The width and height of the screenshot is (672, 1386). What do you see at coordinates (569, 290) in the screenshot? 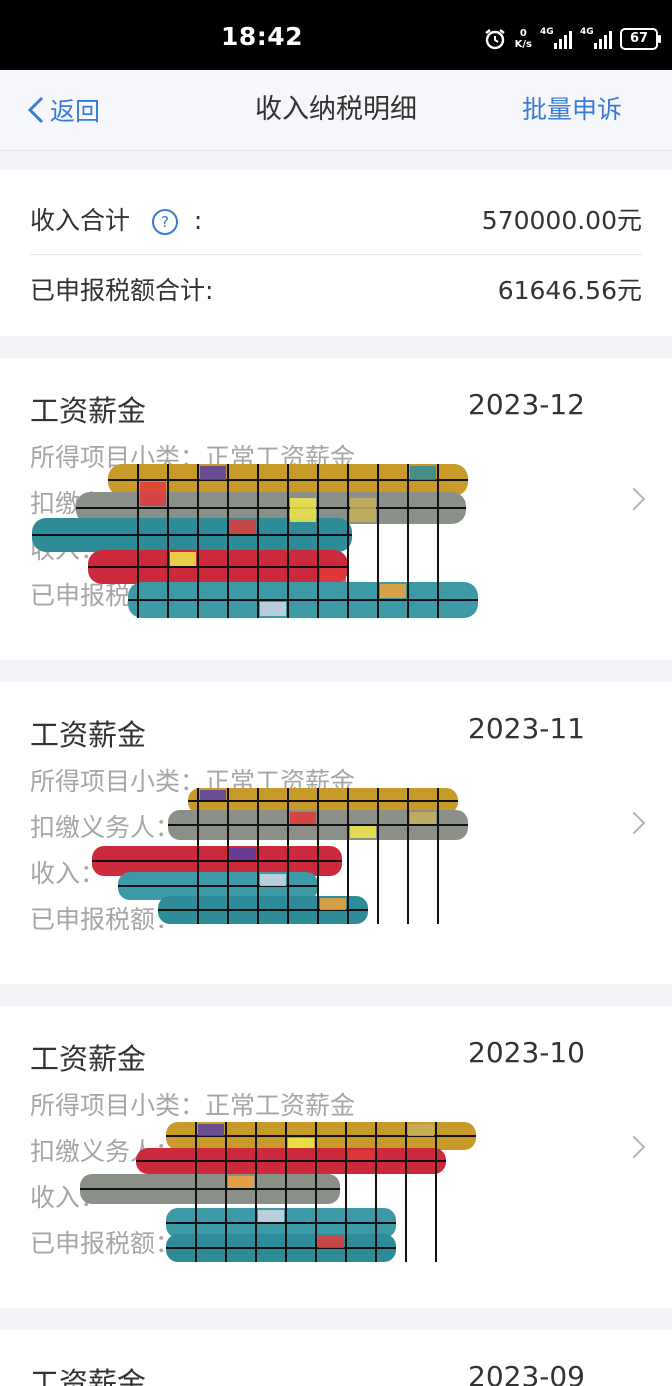
I see `tax-total-value: 61646.56元` at bounding box center [569, 290].